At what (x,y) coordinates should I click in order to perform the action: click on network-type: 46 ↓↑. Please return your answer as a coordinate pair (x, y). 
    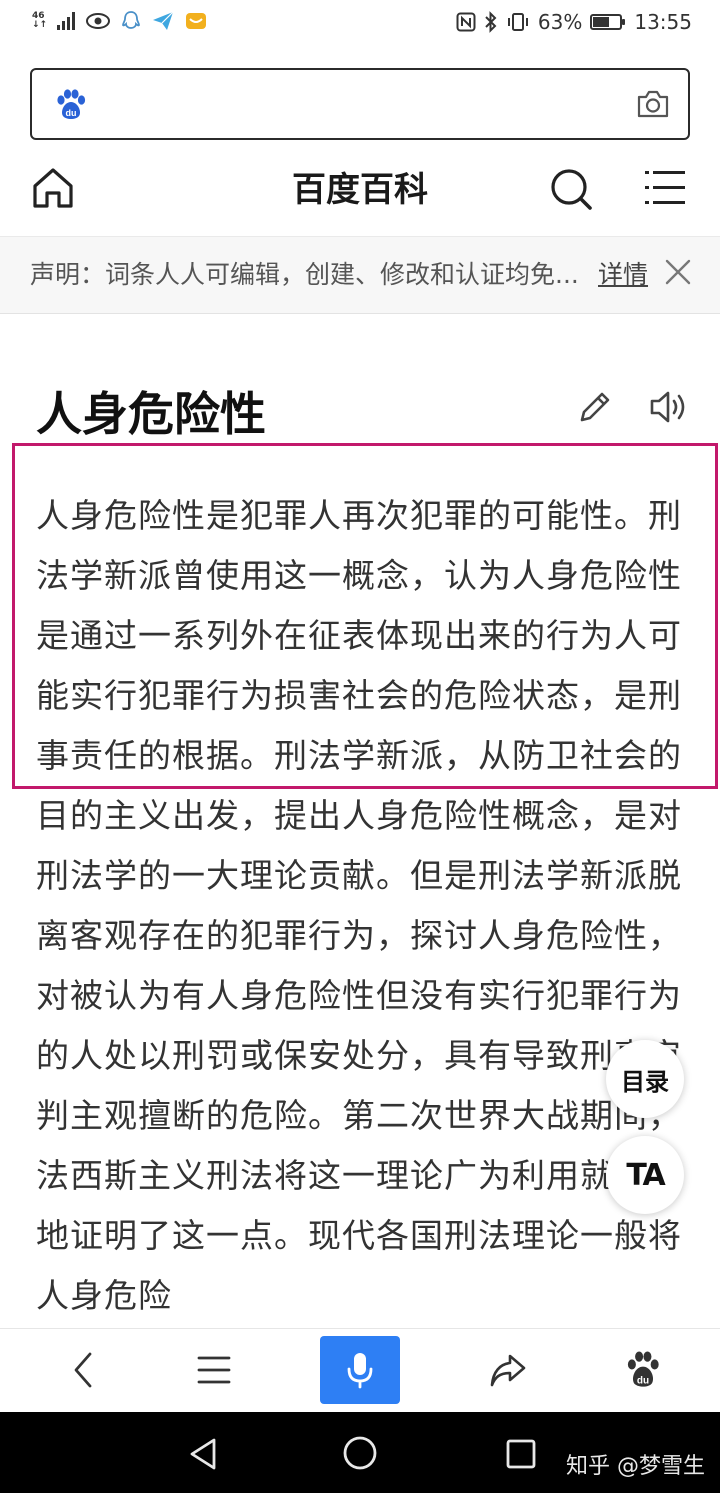
    Looking at the image, I should click on (40, 20).